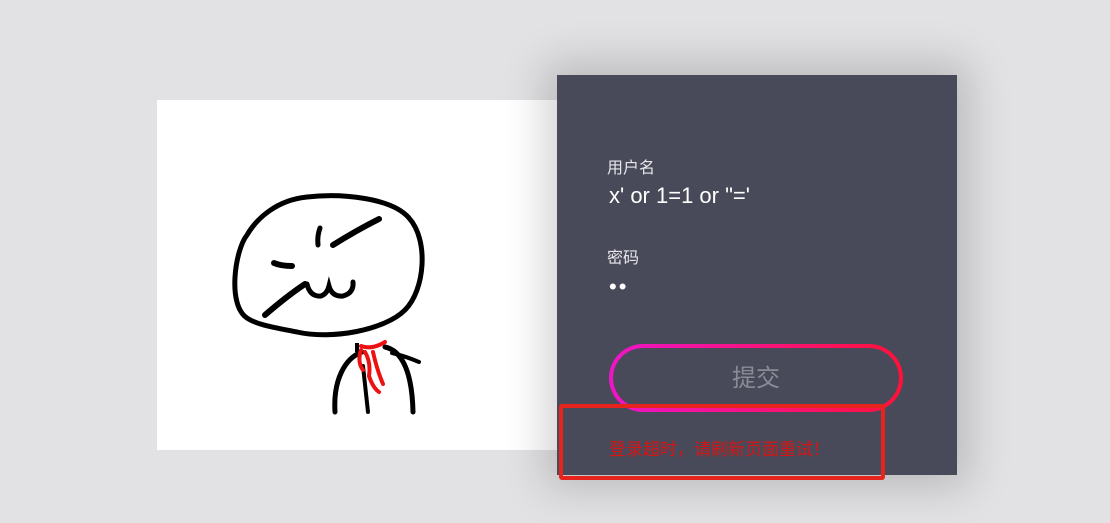 The image size is (1110, 523). I want to click on submit-button: 提交, so click(756, 378).